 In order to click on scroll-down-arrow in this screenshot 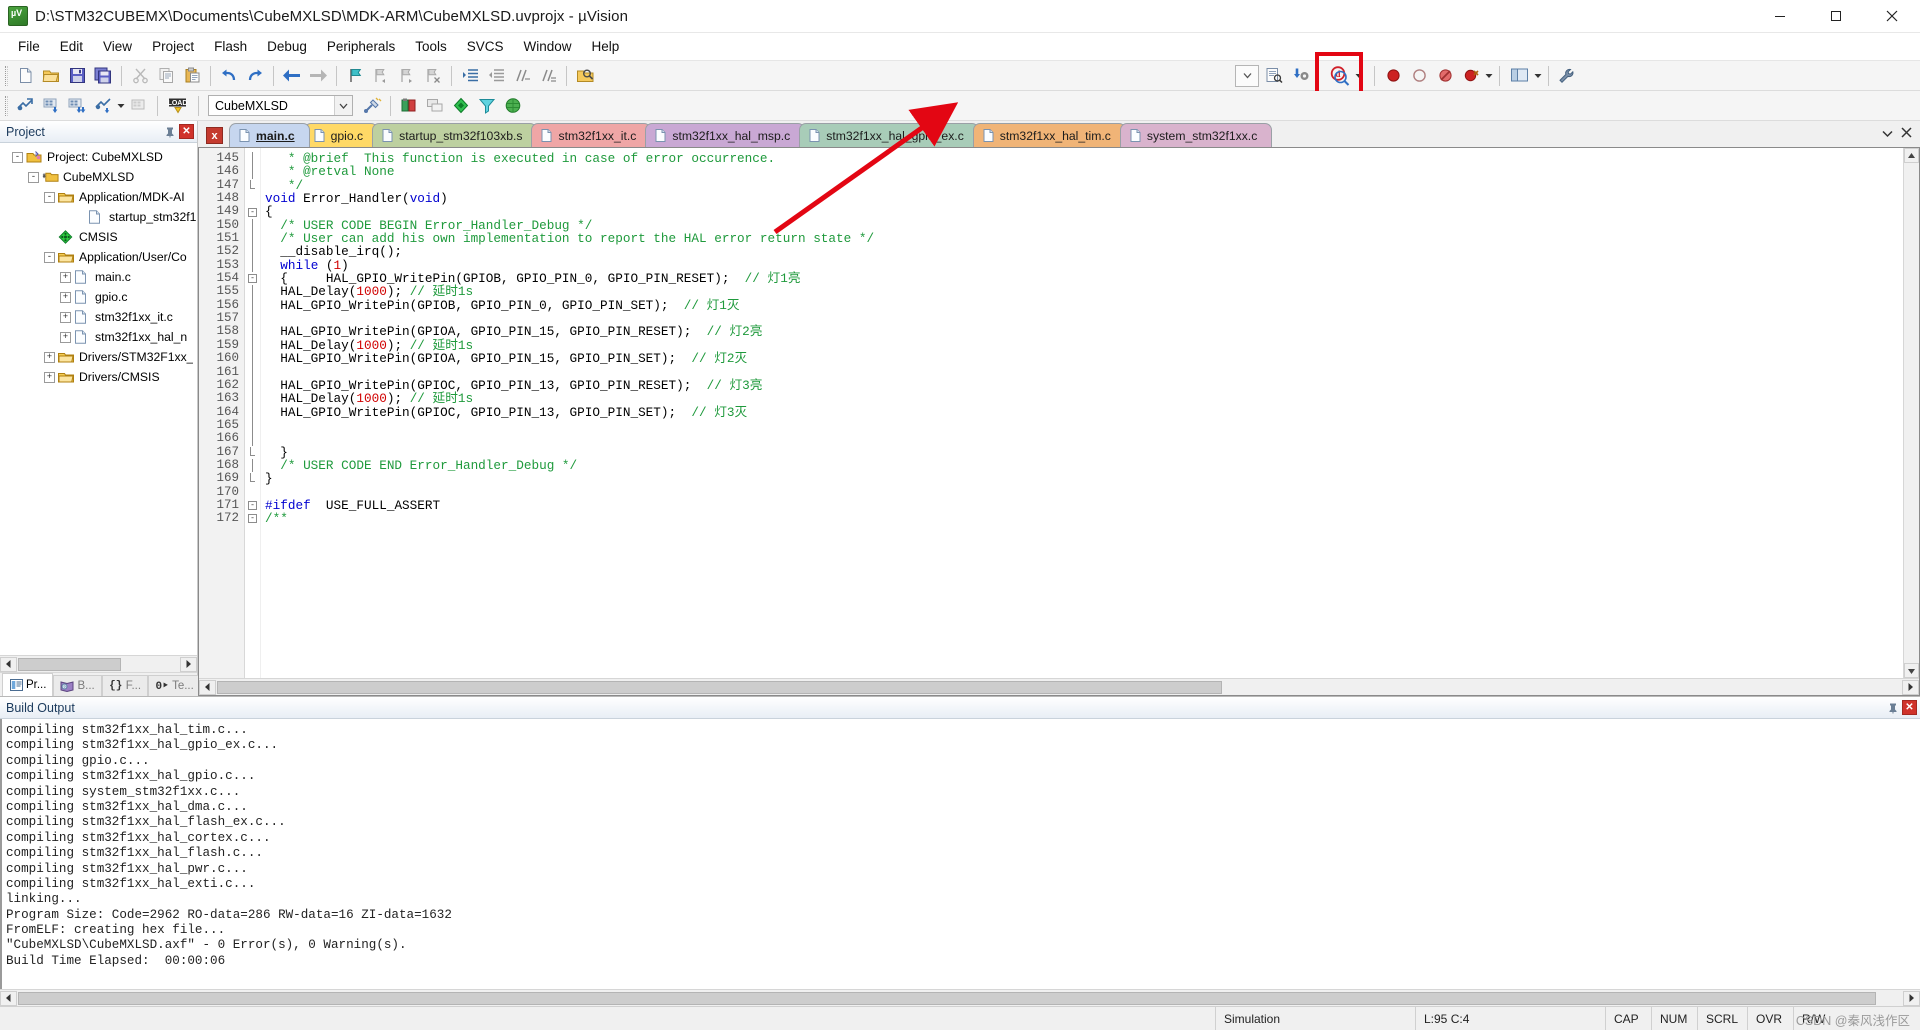, I will do `click(1911, 670)`.